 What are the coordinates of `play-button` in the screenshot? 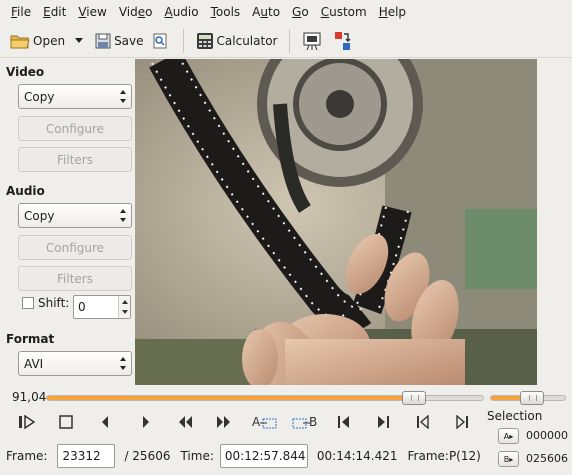 It's located at (27, 423).